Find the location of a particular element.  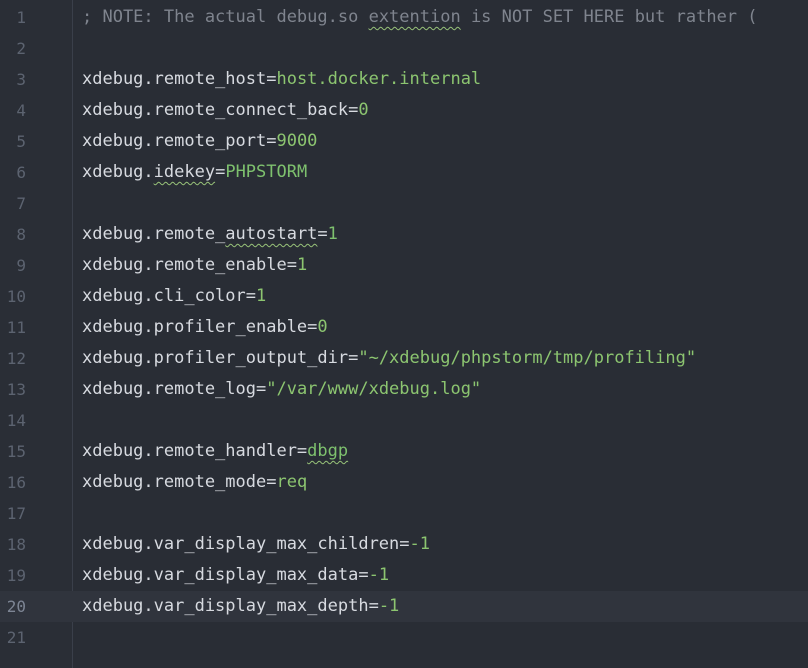

code-text: xdebug.var_display_max_children=-1 is located at coordinates (256, 544).